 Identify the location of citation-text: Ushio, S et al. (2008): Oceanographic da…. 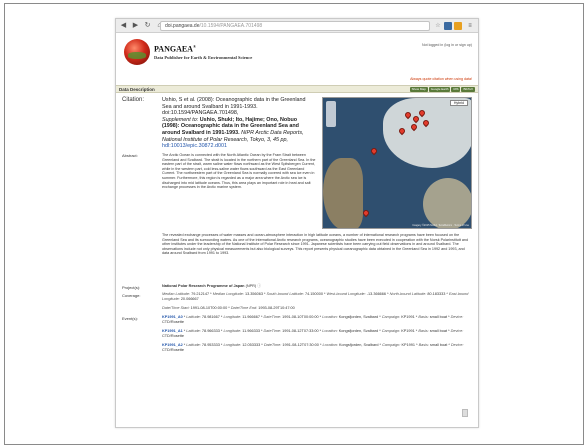
(237, 123).